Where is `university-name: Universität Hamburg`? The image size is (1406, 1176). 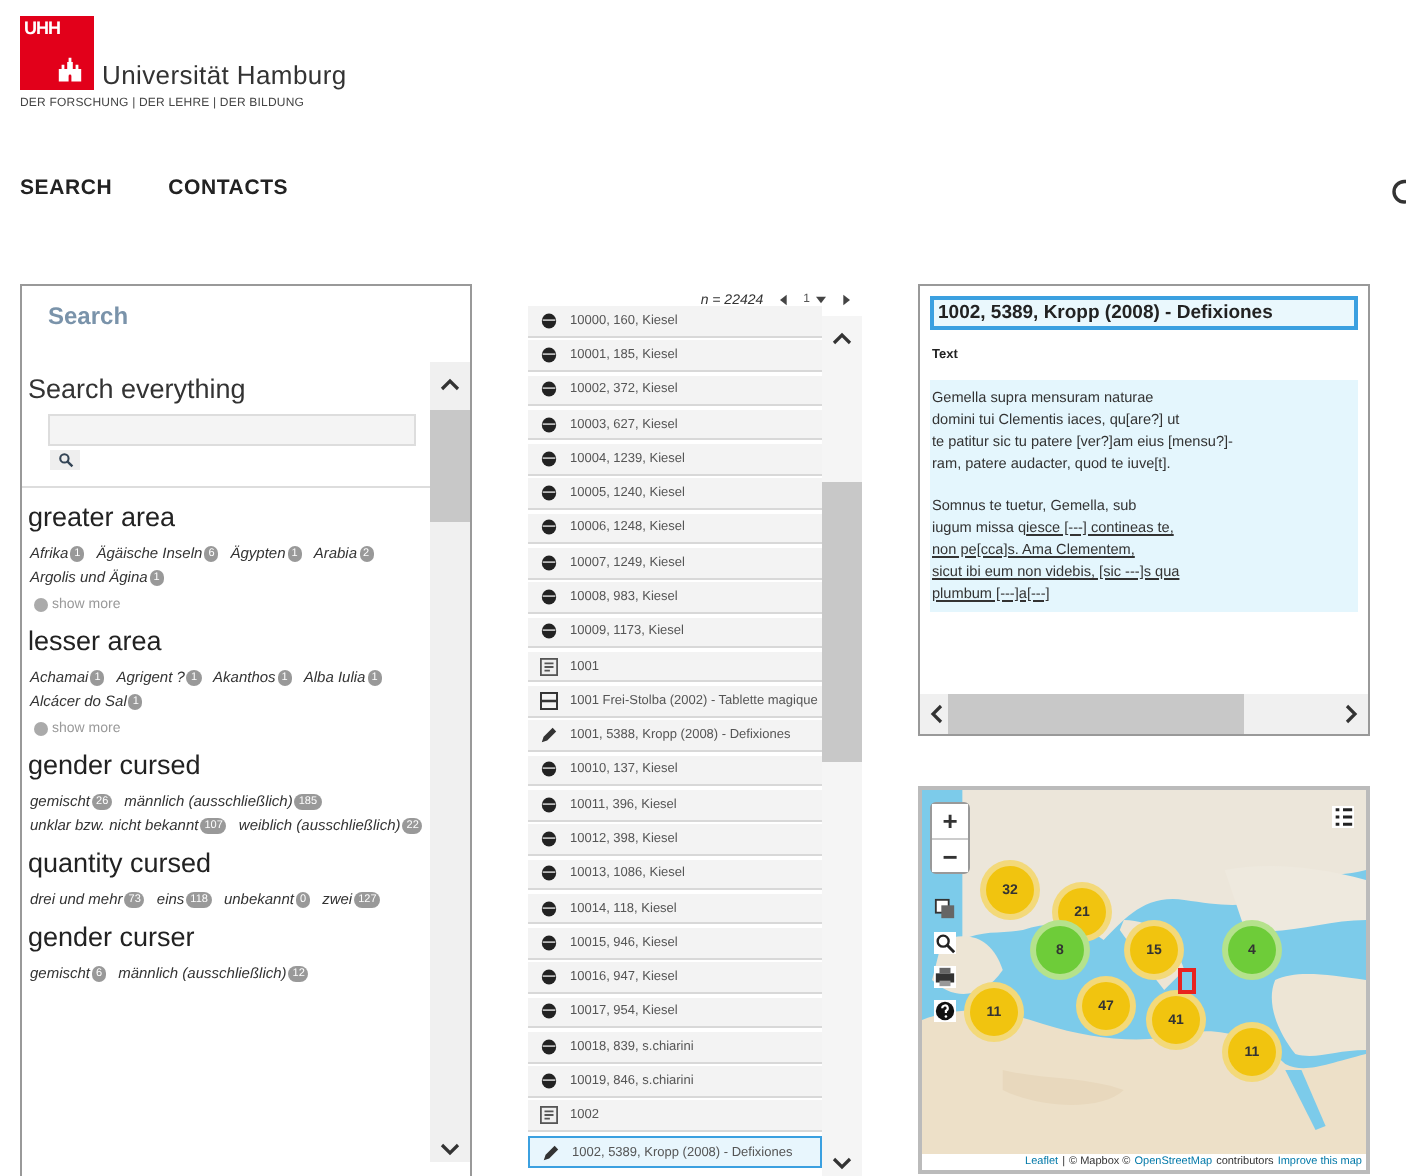 university-name: Universität Hamburg is located at coordinates (224, 76).